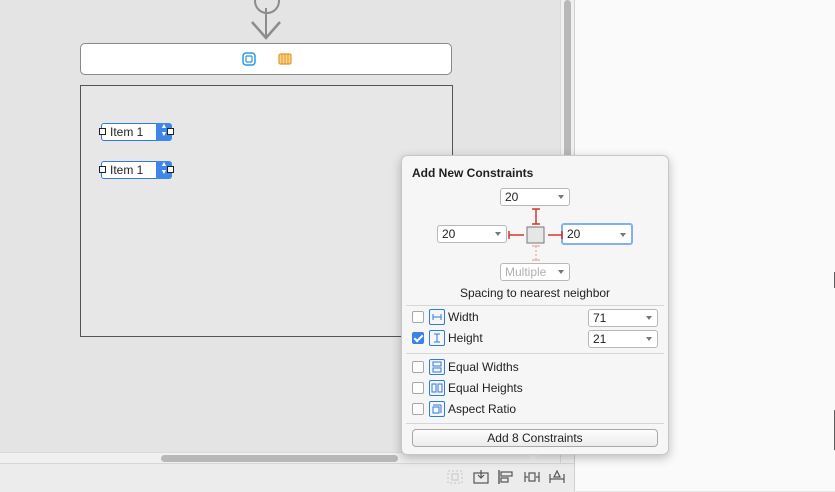 Image resolution: width=835 pixels, height=492 pixels. What do you see at coordinates (535, 293) in the screenshot?
I see `spacing-caption: Spacing to nearest neighbor` at bounding box center [535, 293].